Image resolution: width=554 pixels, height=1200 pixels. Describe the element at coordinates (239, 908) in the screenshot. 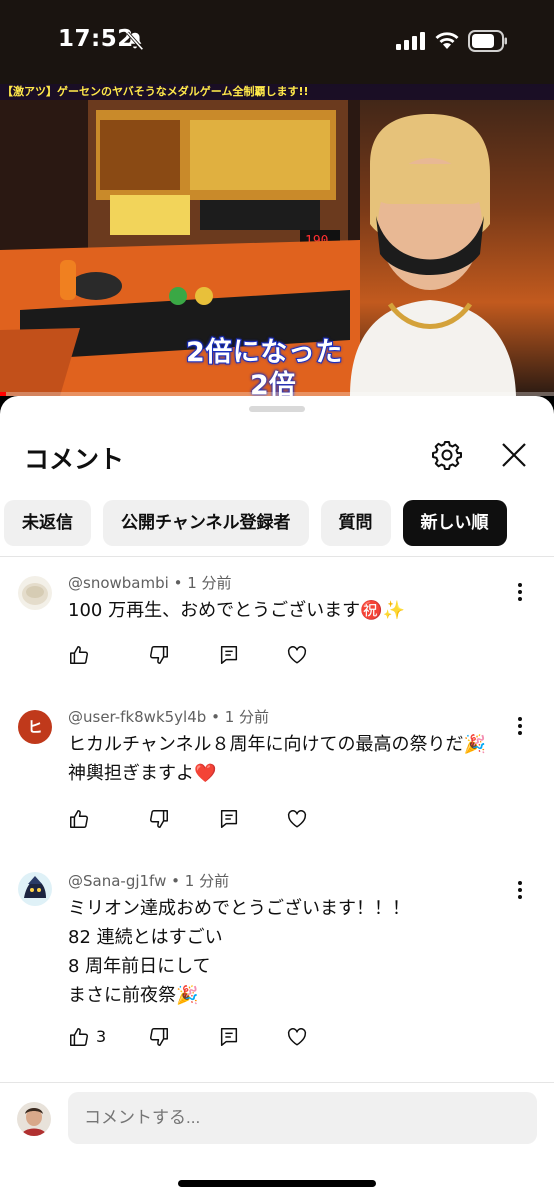

I see `comment-line: ミリオン達成おめでとうございます！！！` at that location.